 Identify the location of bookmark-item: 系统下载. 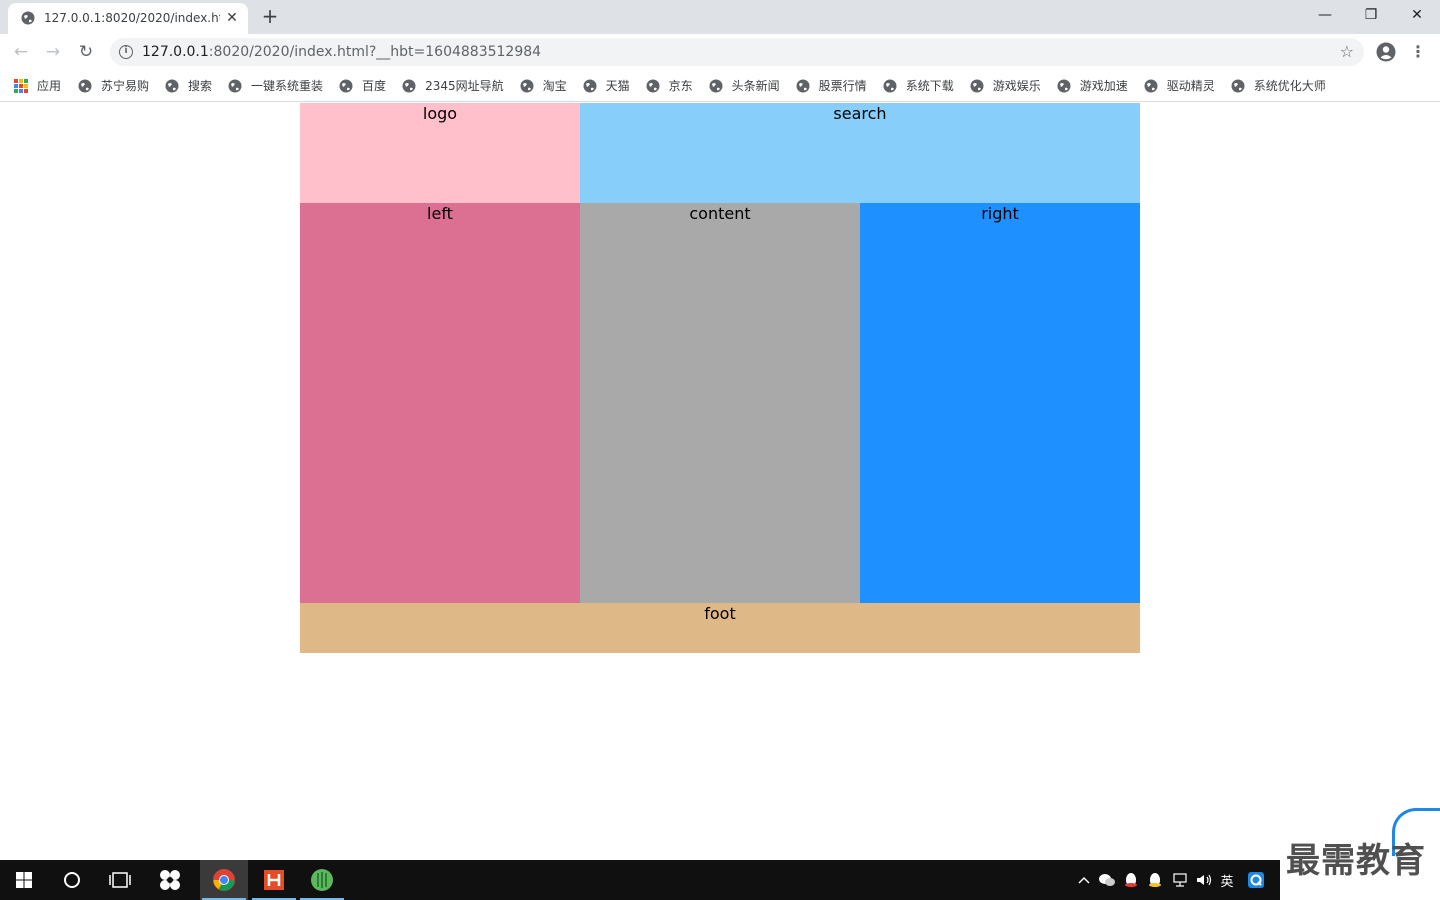
(918, 86).